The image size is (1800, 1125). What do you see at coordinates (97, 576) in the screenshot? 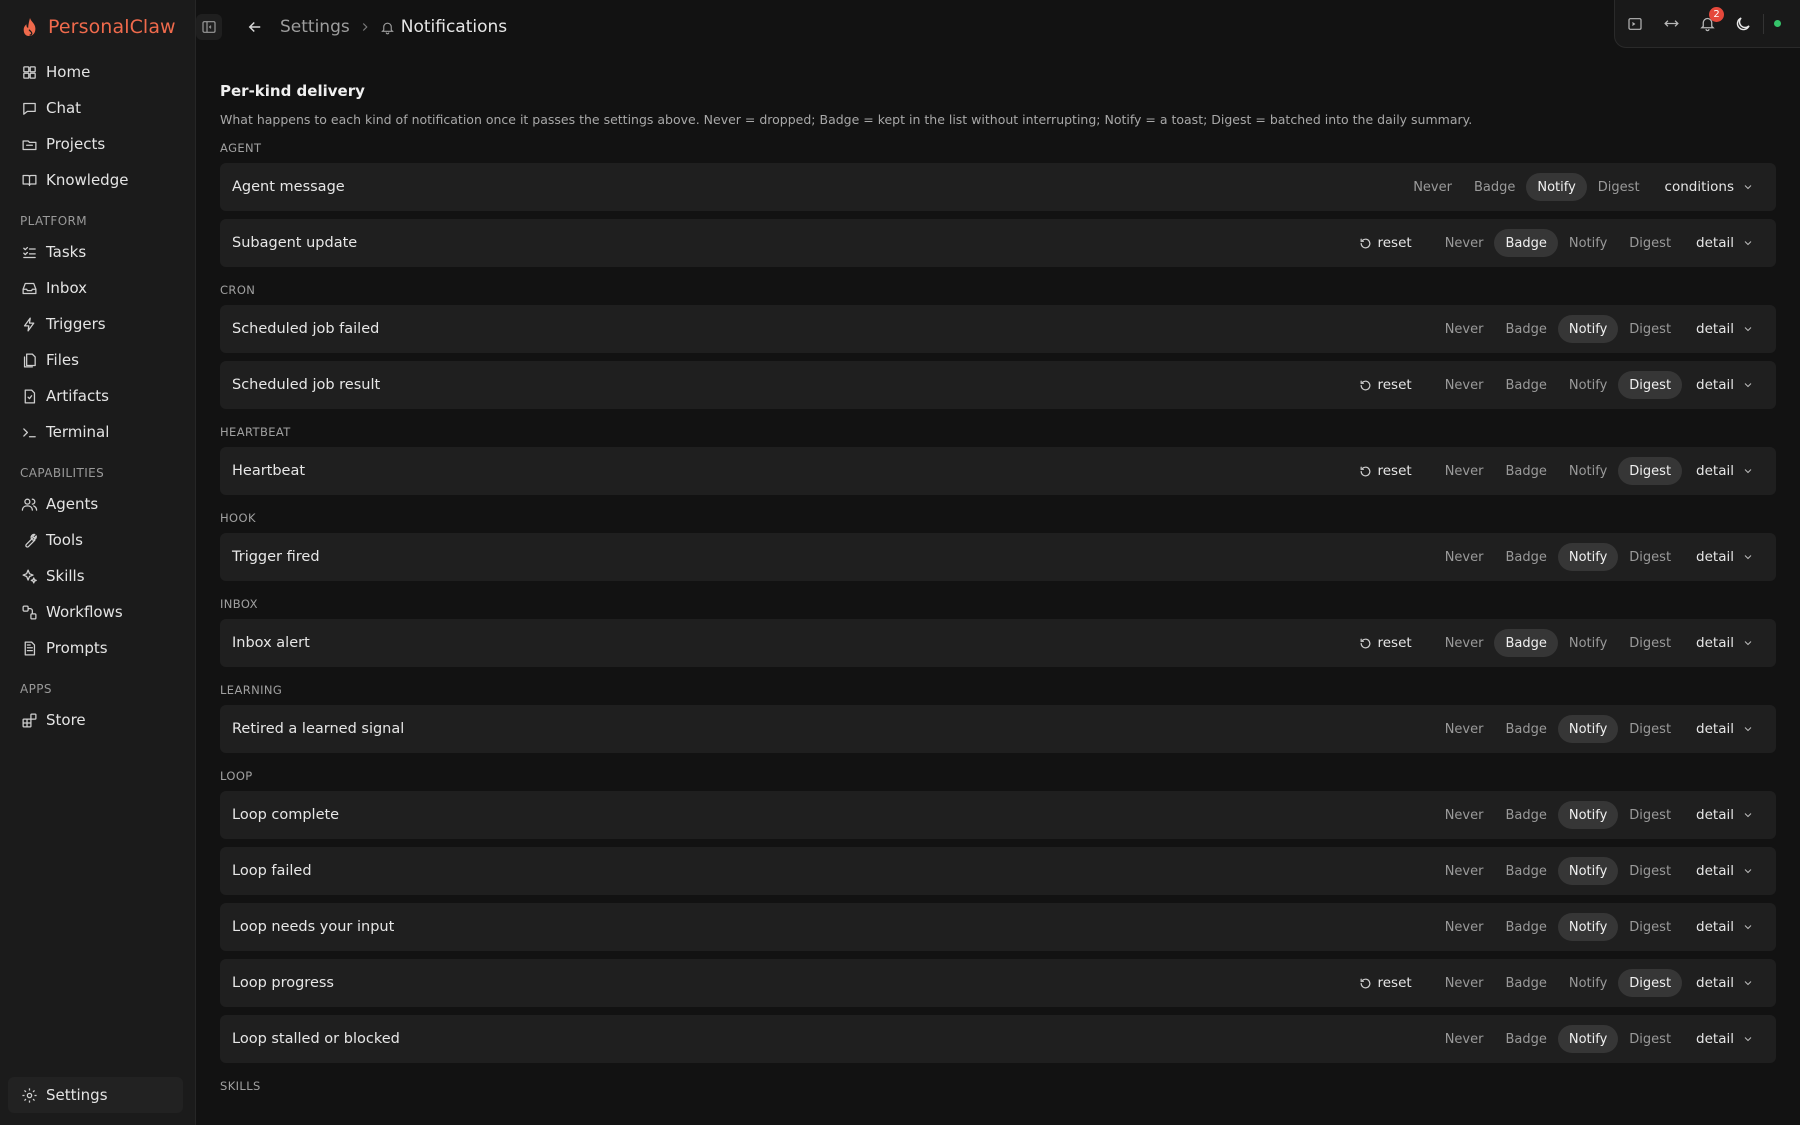
I see `sidebar-item-skills: Skills` at bounding box center [97, 576].